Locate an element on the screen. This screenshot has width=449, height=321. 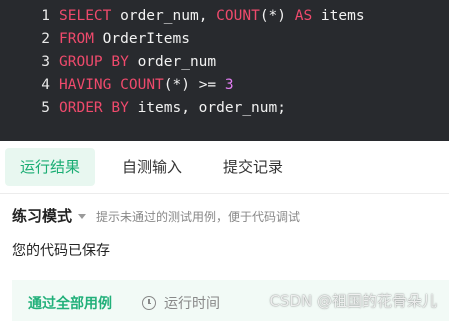
saved-message: 您的代码已保存 is located at coordinates (61, 251).